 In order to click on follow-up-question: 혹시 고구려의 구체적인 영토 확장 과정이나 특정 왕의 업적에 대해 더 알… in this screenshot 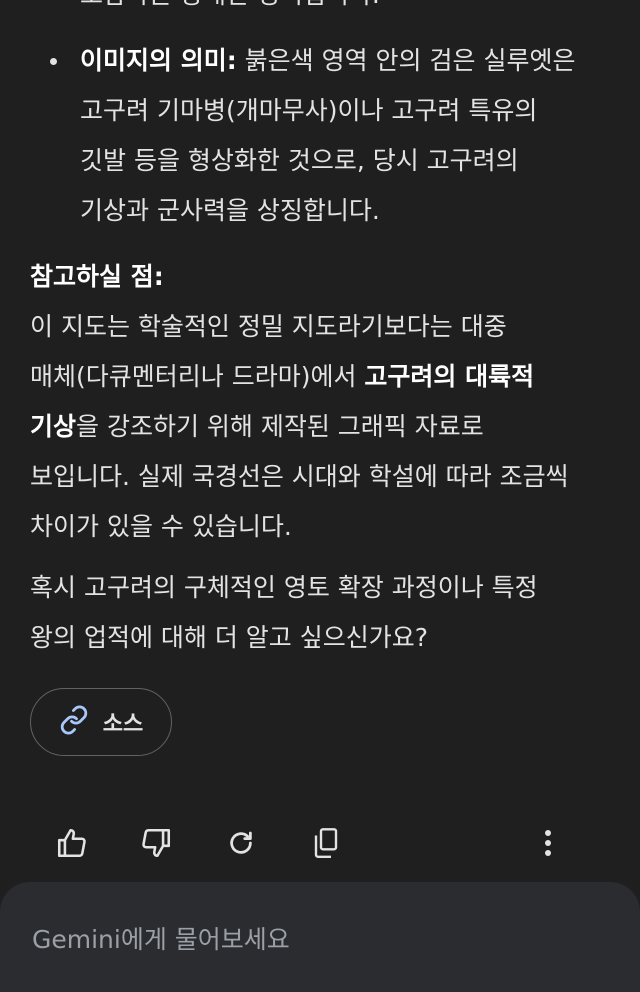, I will do `click(325, 613)`.